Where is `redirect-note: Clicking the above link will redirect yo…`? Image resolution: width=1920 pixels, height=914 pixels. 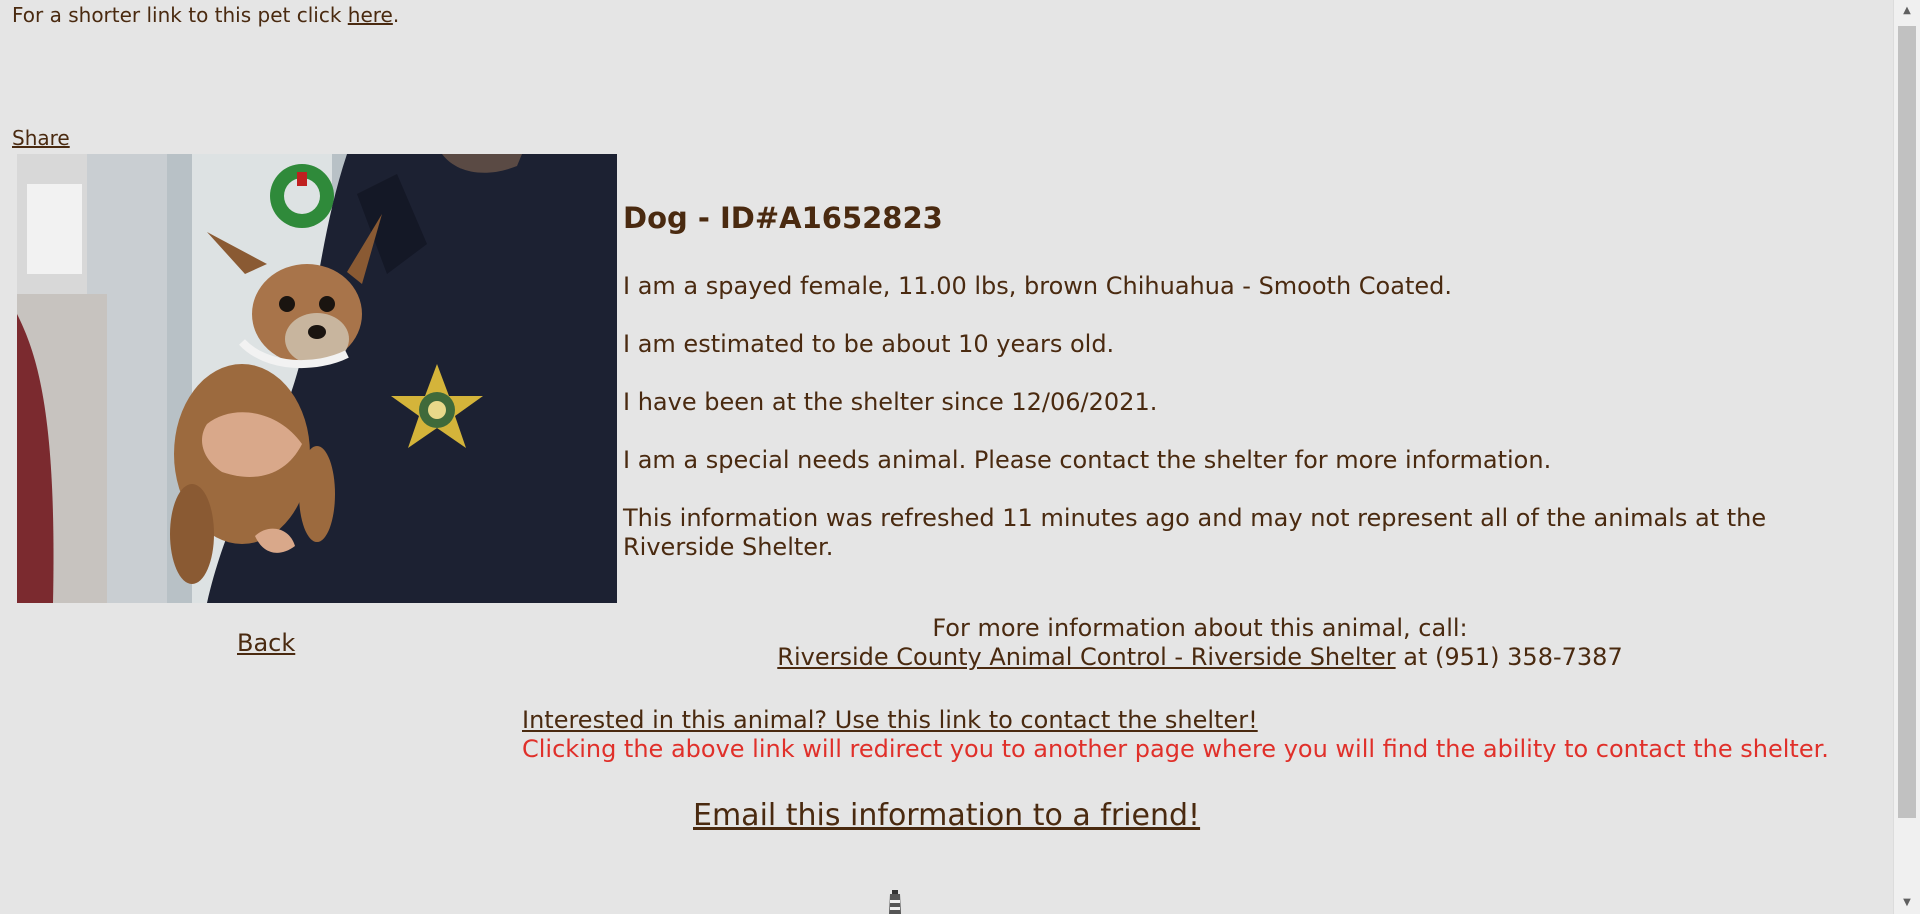
redirect-note: Clicking the above link will redirect yo… is located at coordinates (1175, 749).